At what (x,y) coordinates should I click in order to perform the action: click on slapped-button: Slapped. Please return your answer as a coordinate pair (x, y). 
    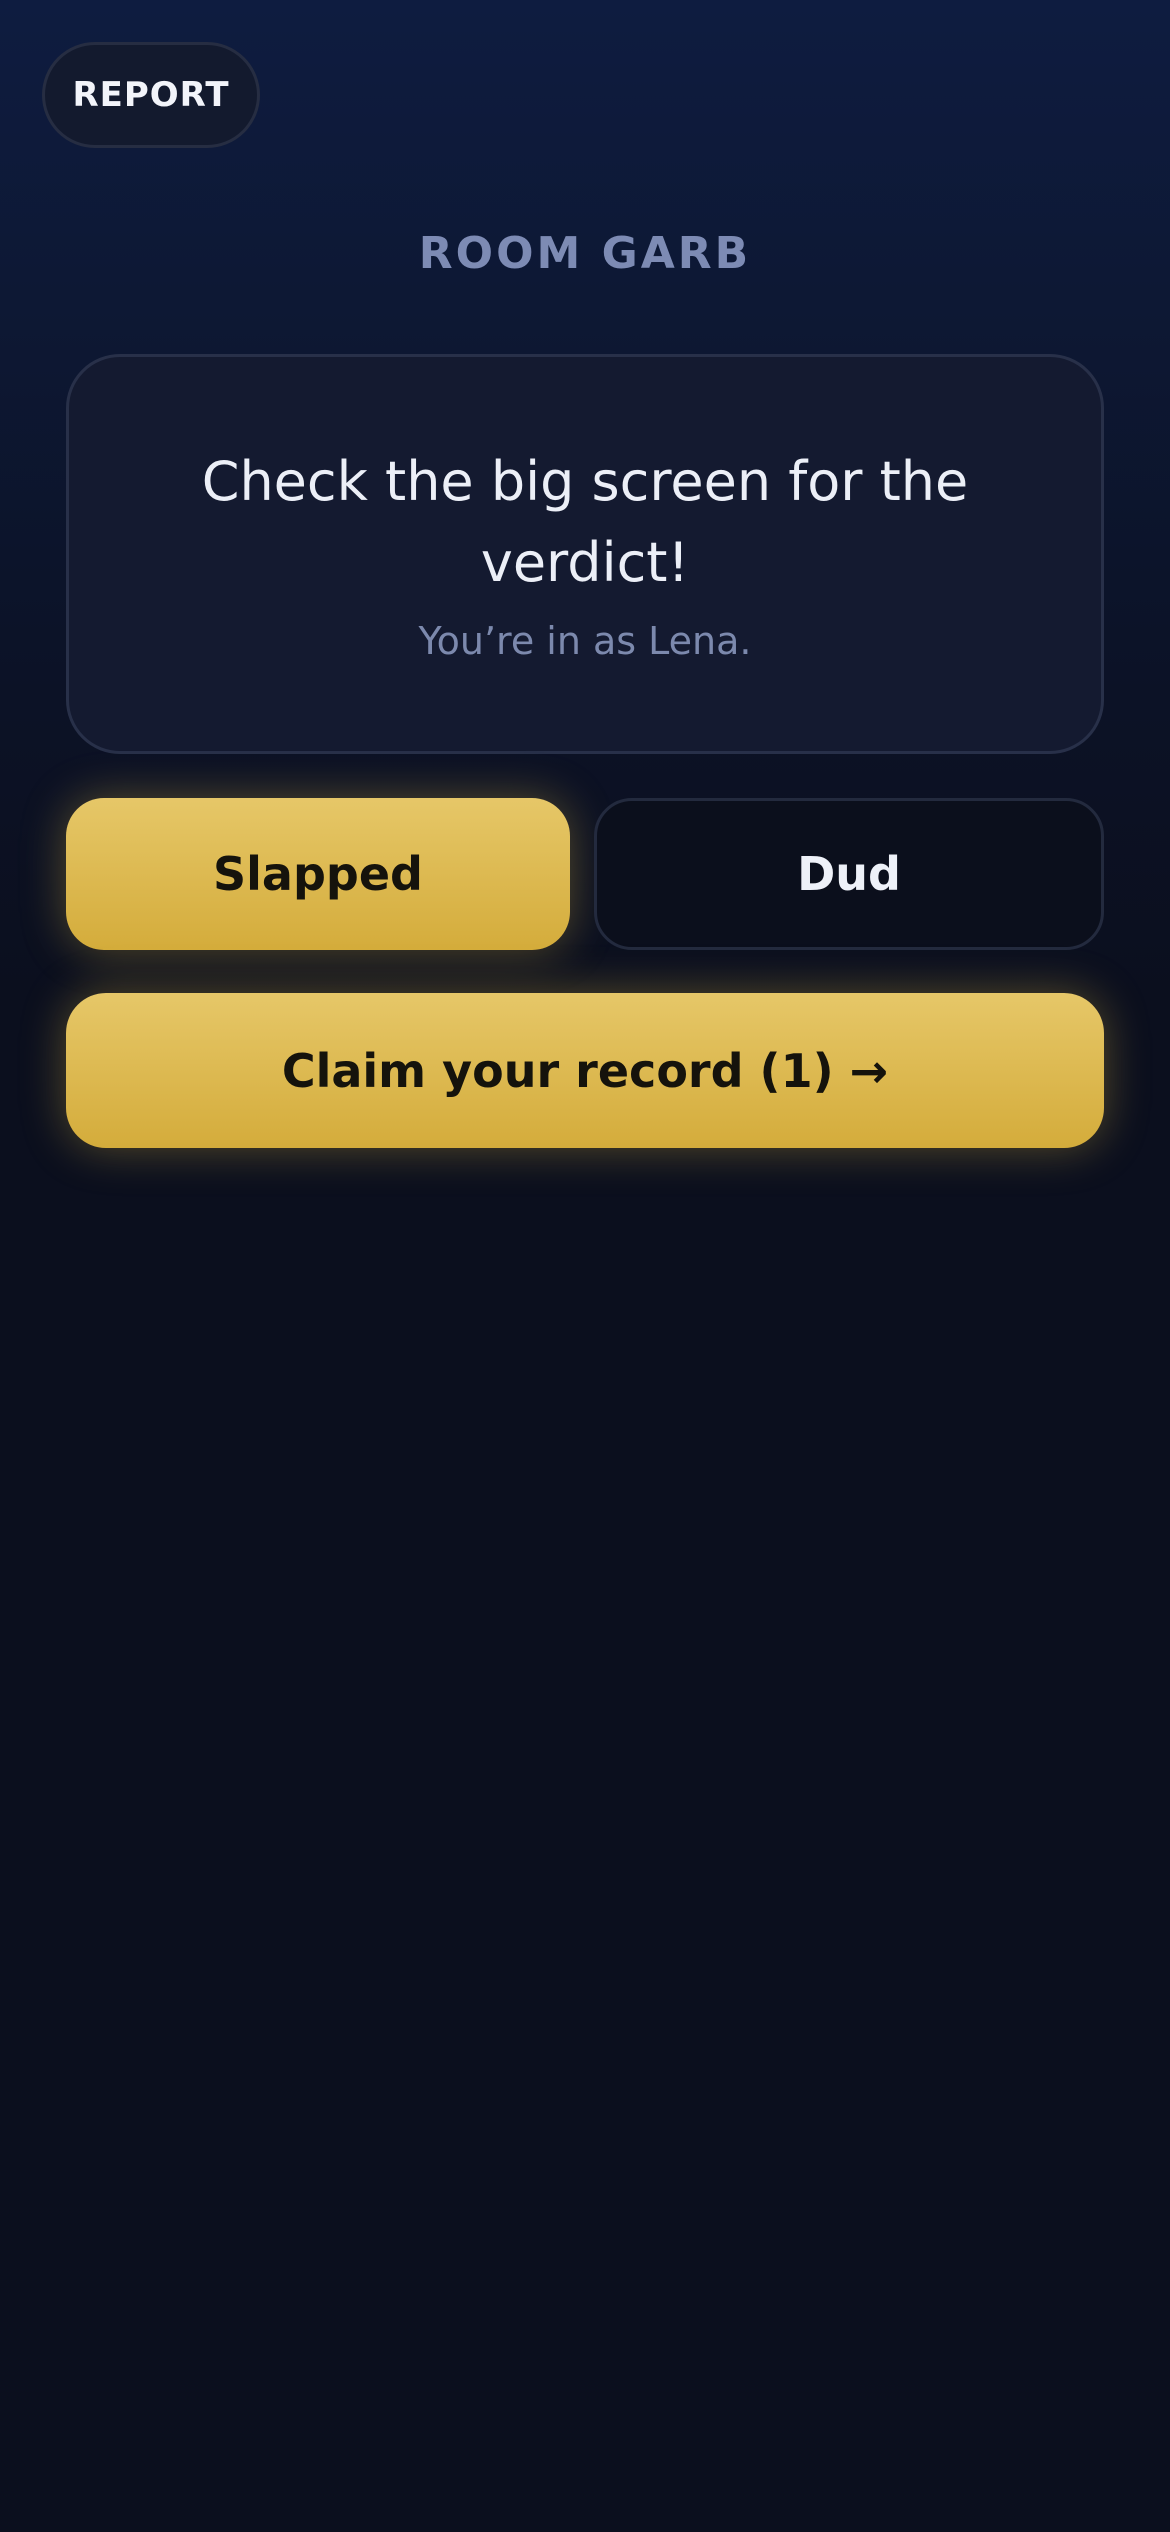
    Looking at the image, I should click on (318, 874).